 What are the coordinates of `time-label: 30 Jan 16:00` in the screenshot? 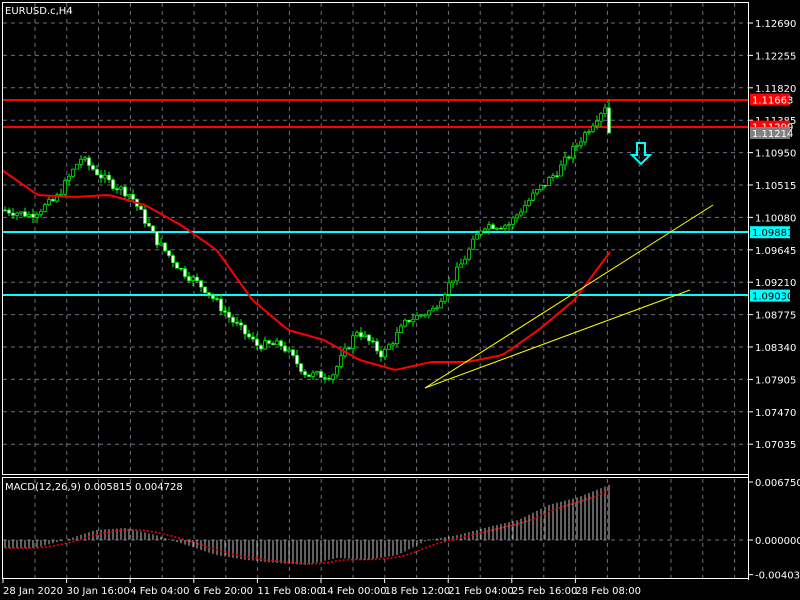 It's located at (98, 591).